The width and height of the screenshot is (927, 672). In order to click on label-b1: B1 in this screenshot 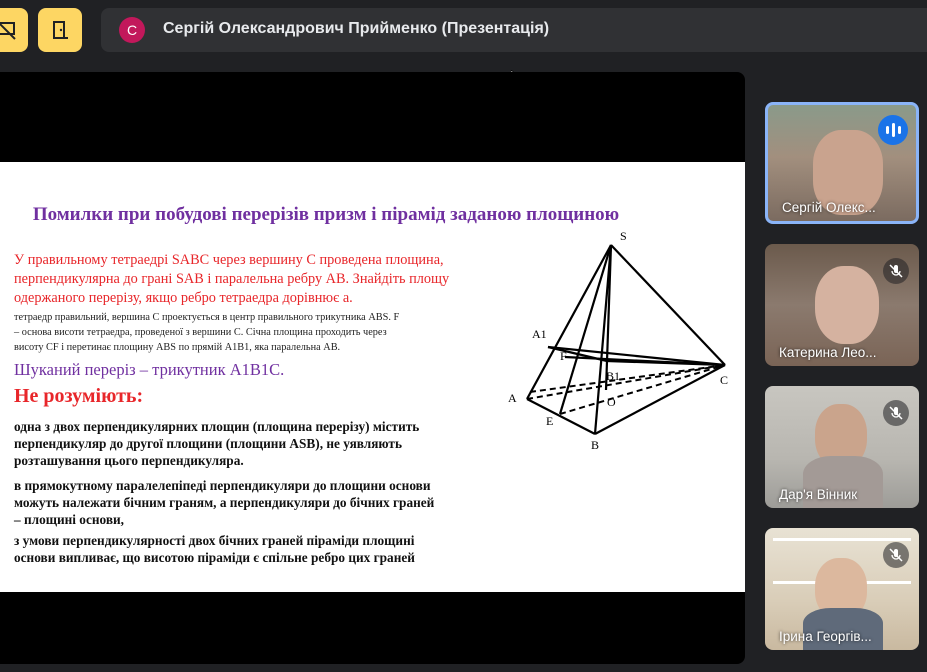, I will do `click(613, 376)`.